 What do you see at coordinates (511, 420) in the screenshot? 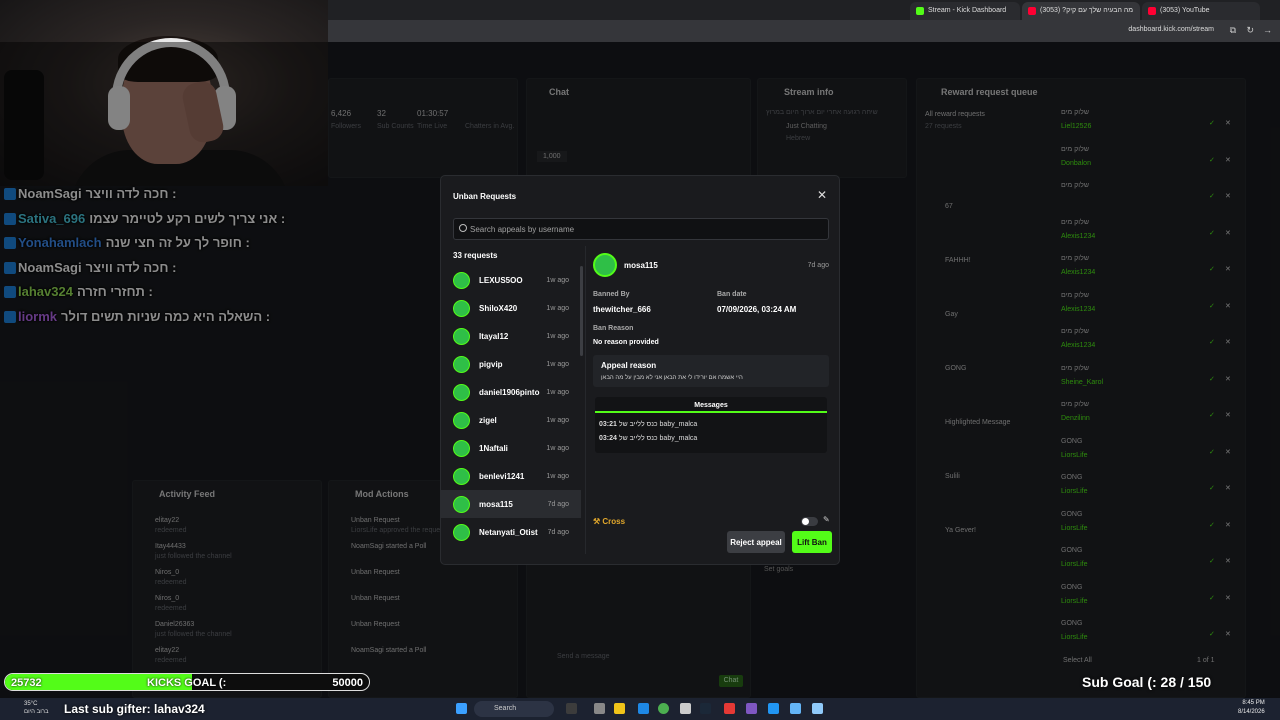
I see `request-list-item: zigel 1w ago` at bounding box center [511, 420].